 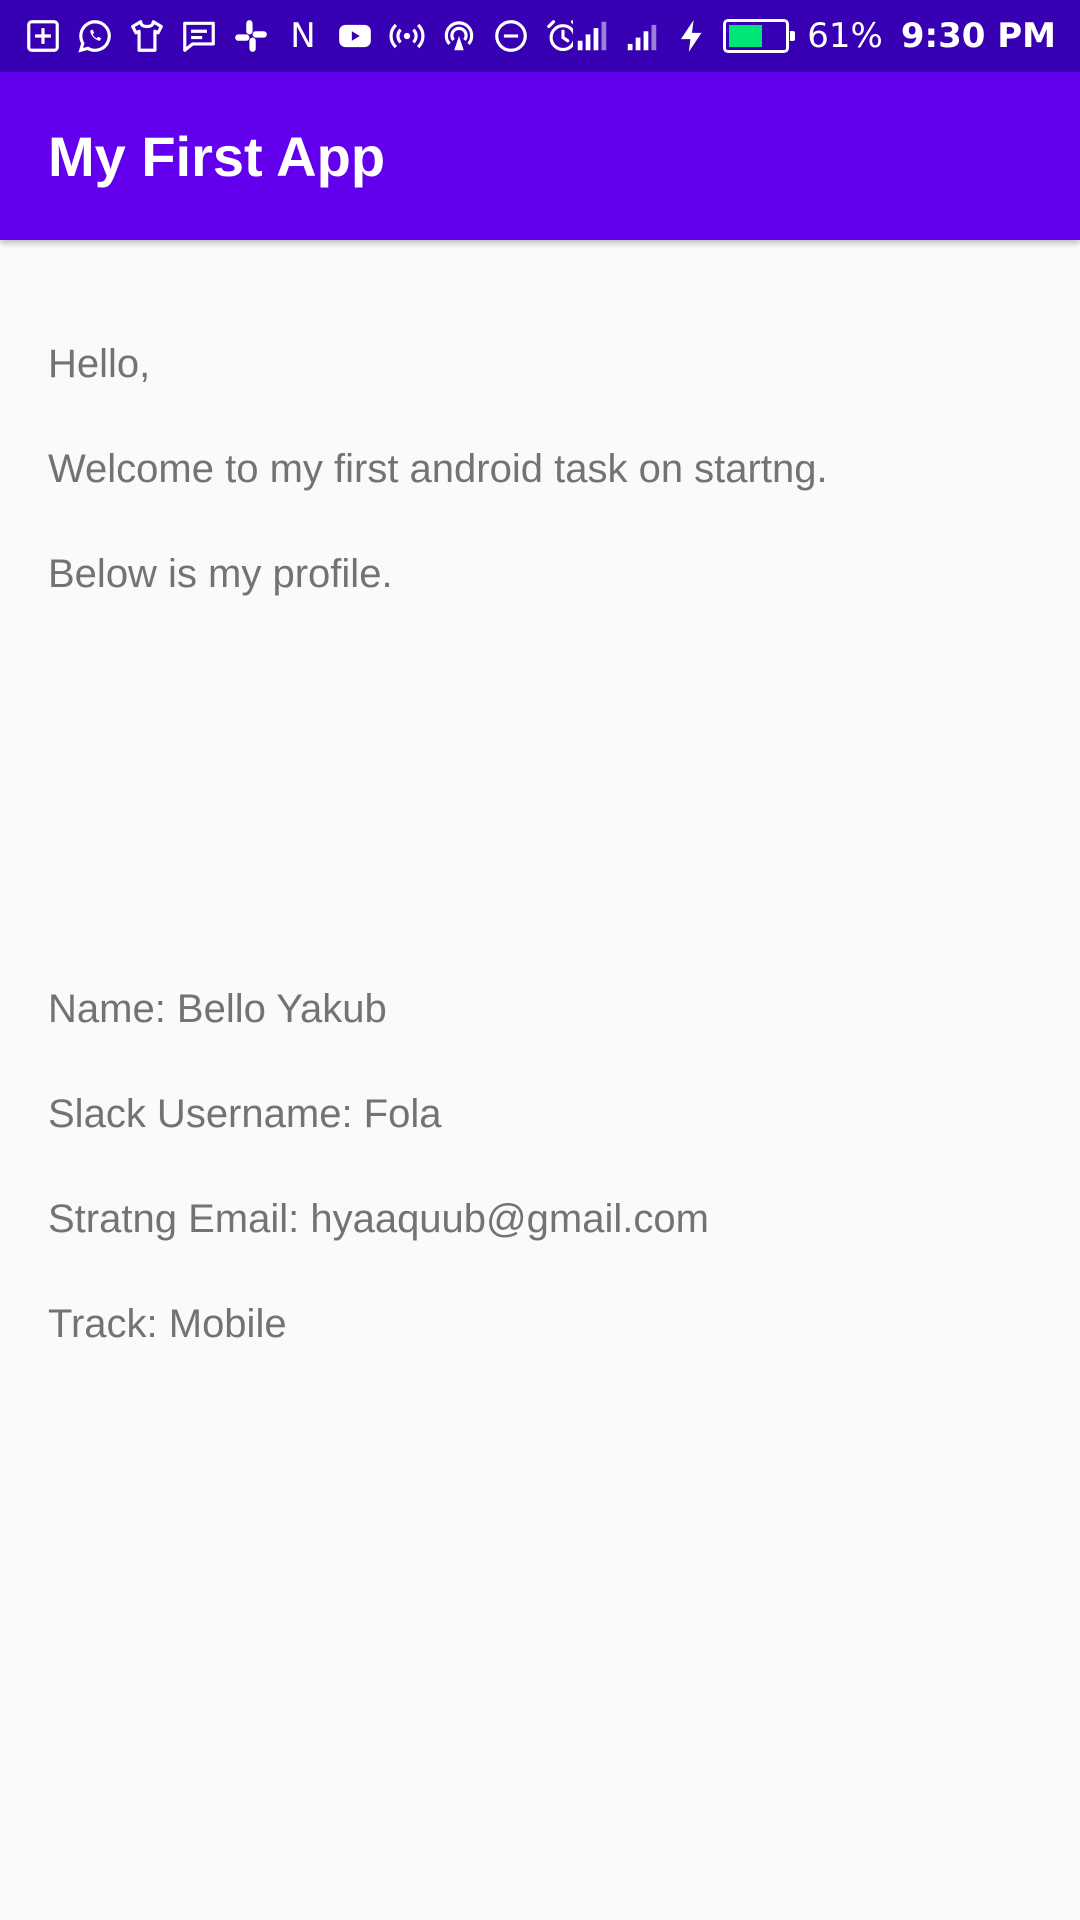 I want to click on profile-intro-text: Below is my profile., so click(x=220, y=574).